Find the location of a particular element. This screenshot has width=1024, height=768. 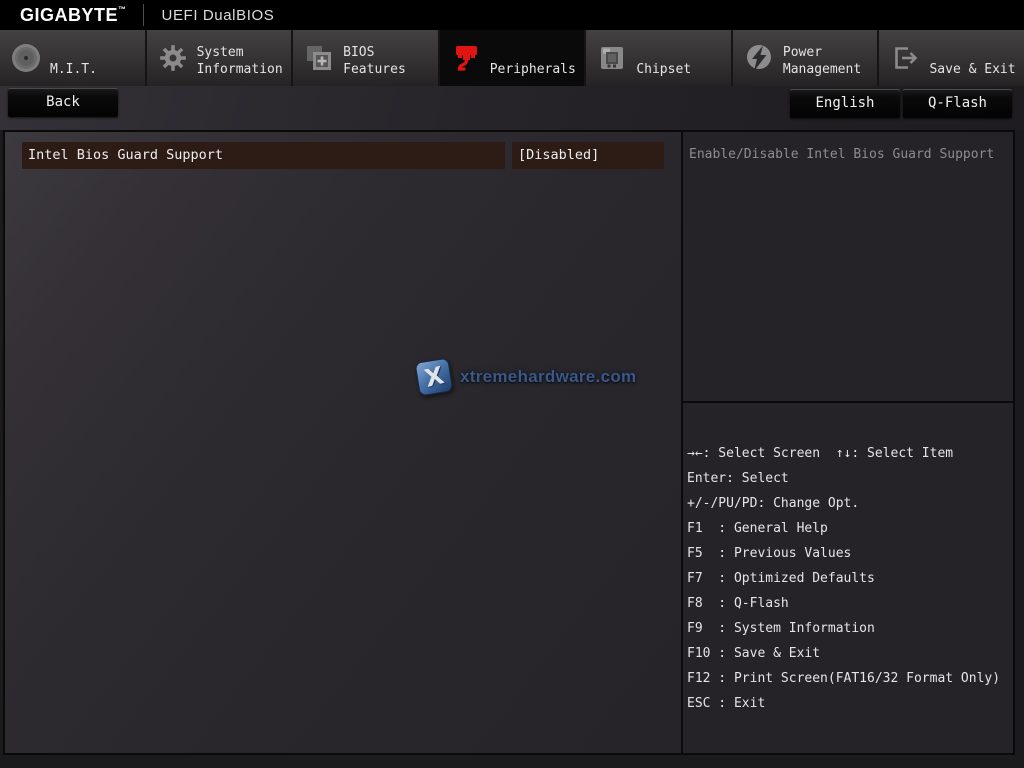

tab-peripherals: Peripherals is located at coordinates (513, 58).